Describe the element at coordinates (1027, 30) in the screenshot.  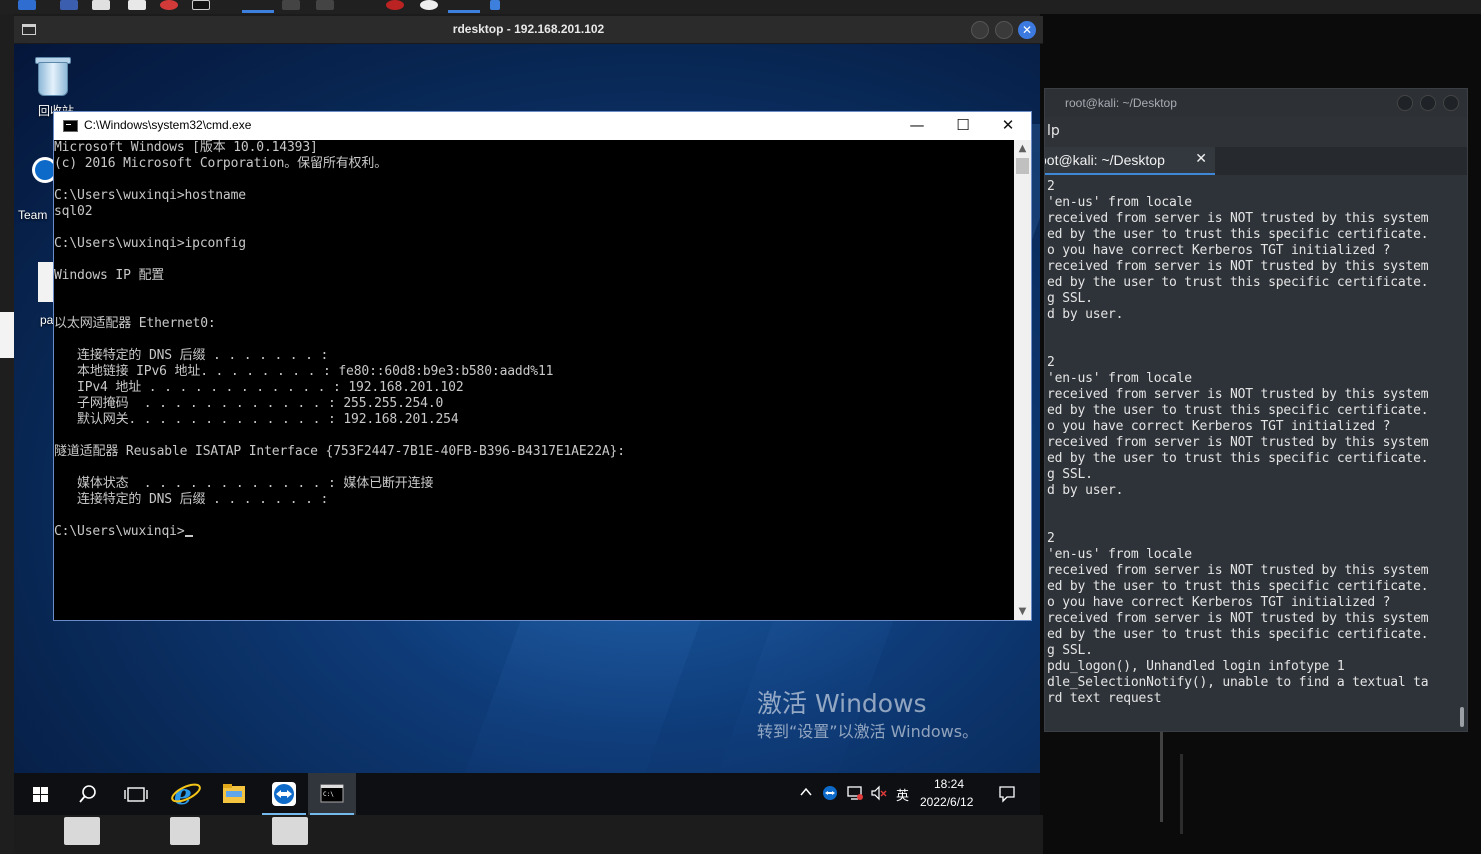
I see `close-icon: ✕` at that location.